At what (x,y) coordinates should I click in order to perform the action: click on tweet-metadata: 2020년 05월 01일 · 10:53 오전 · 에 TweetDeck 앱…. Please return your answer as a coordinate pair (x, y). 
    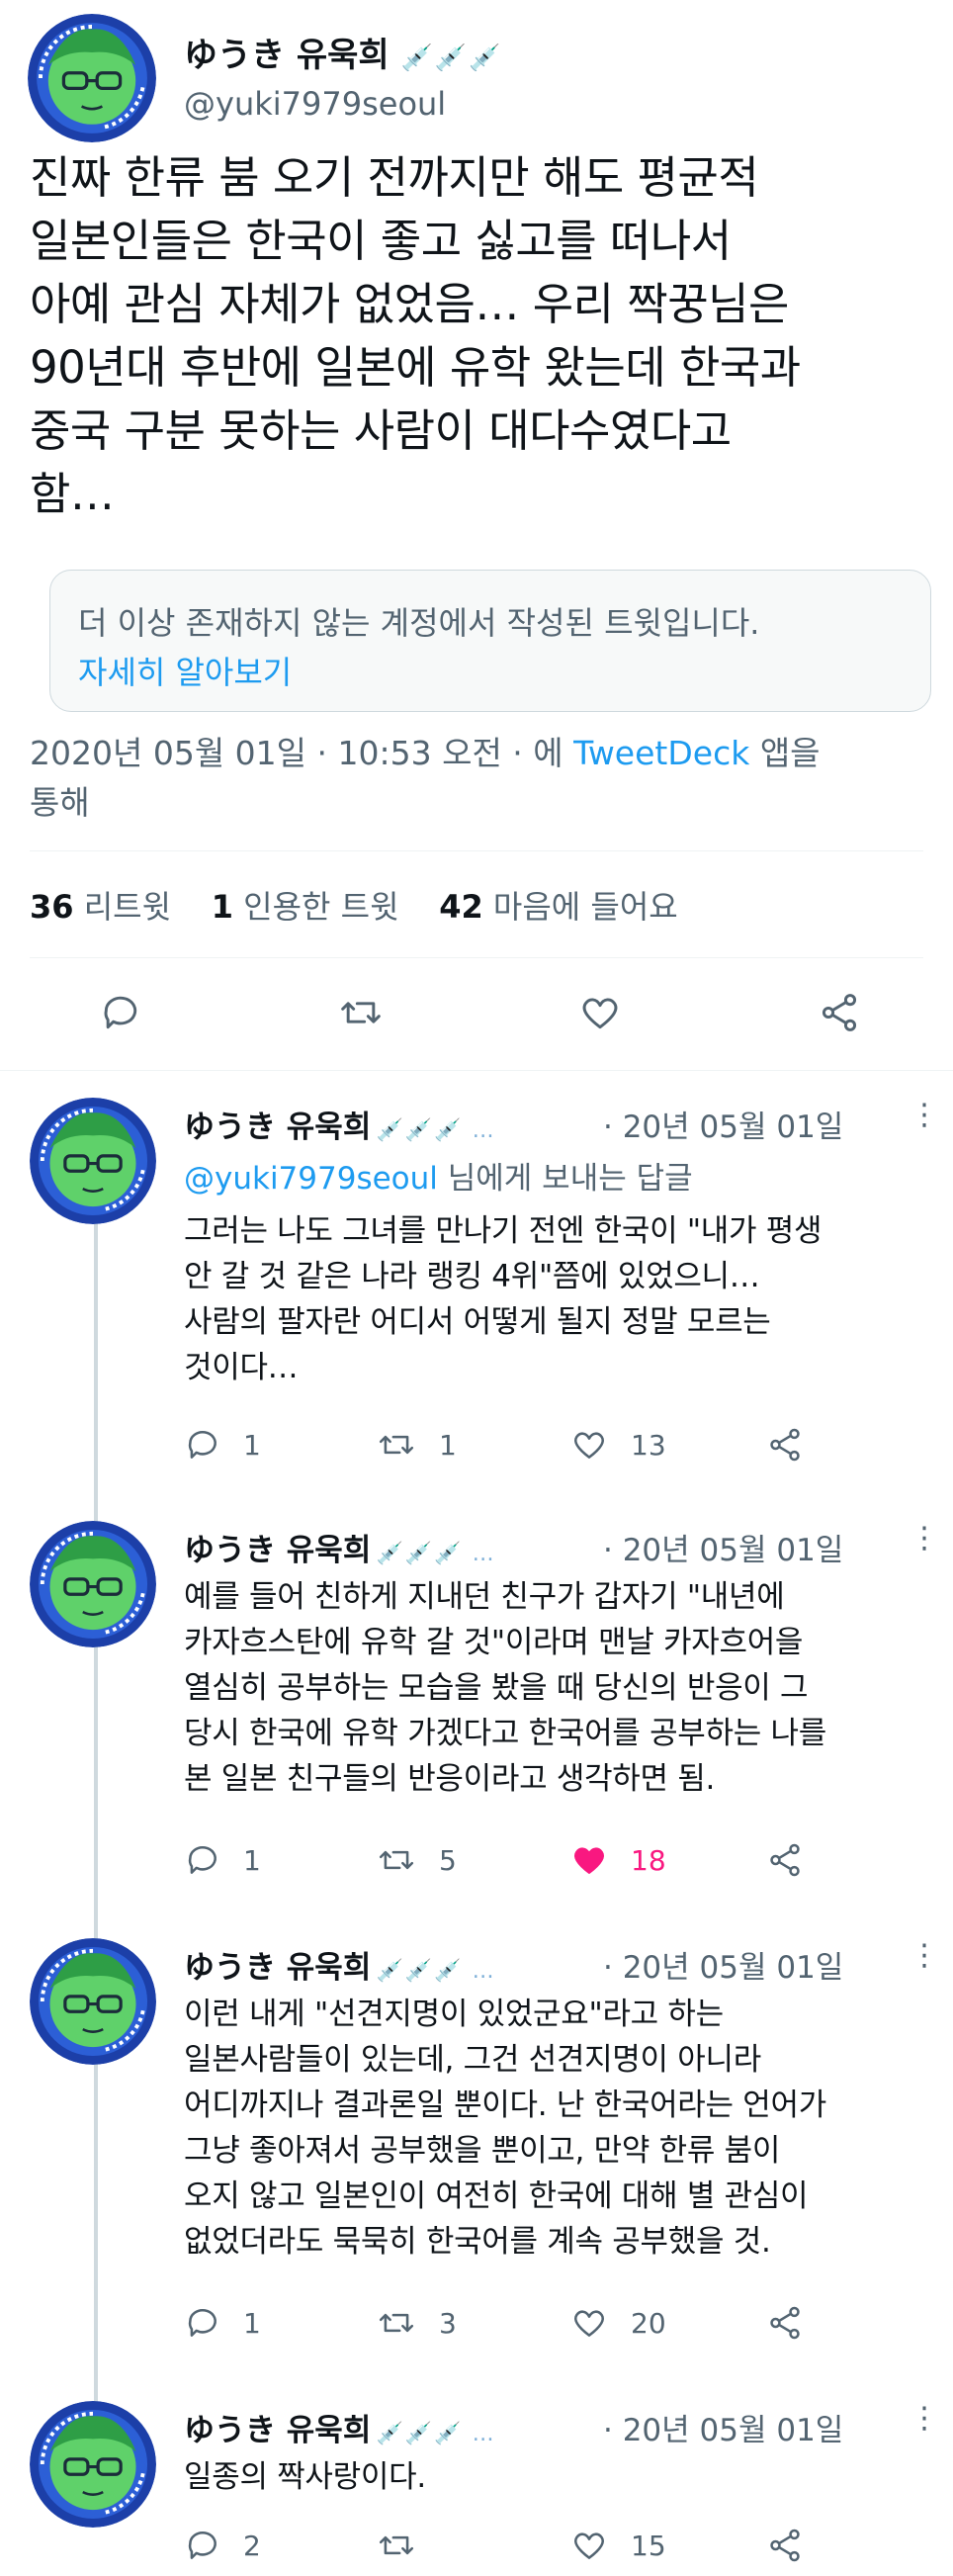
    Looking at the image, I should click on (474, 778).